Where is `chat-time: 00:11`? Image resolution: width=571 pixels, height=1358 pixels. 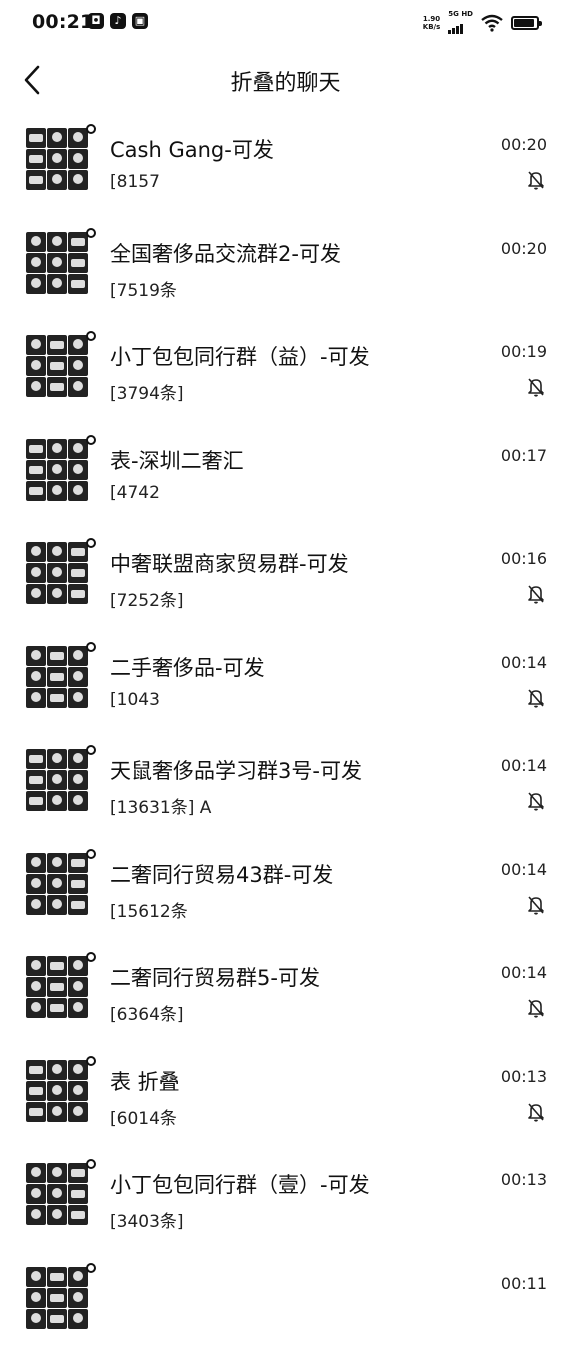
chat-time: 00:11 is located at coordinates (524, 1283).